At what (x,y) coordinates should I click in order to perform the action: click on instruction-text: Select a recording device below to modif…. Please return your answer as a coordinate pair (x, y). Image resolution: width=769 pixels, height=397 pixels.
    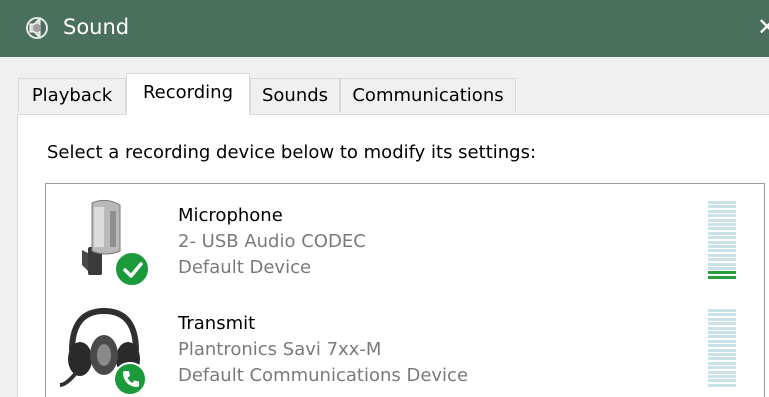
    Looking at the image, I should click on (292, 152).